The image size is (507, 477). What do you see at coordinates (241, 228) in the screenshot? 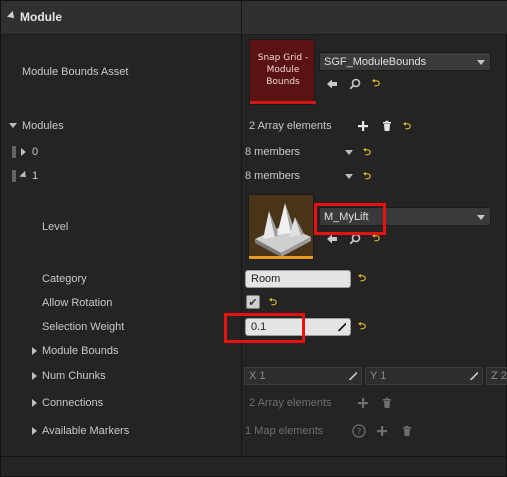
I see `column-divider` at bounding box center [241, 228].